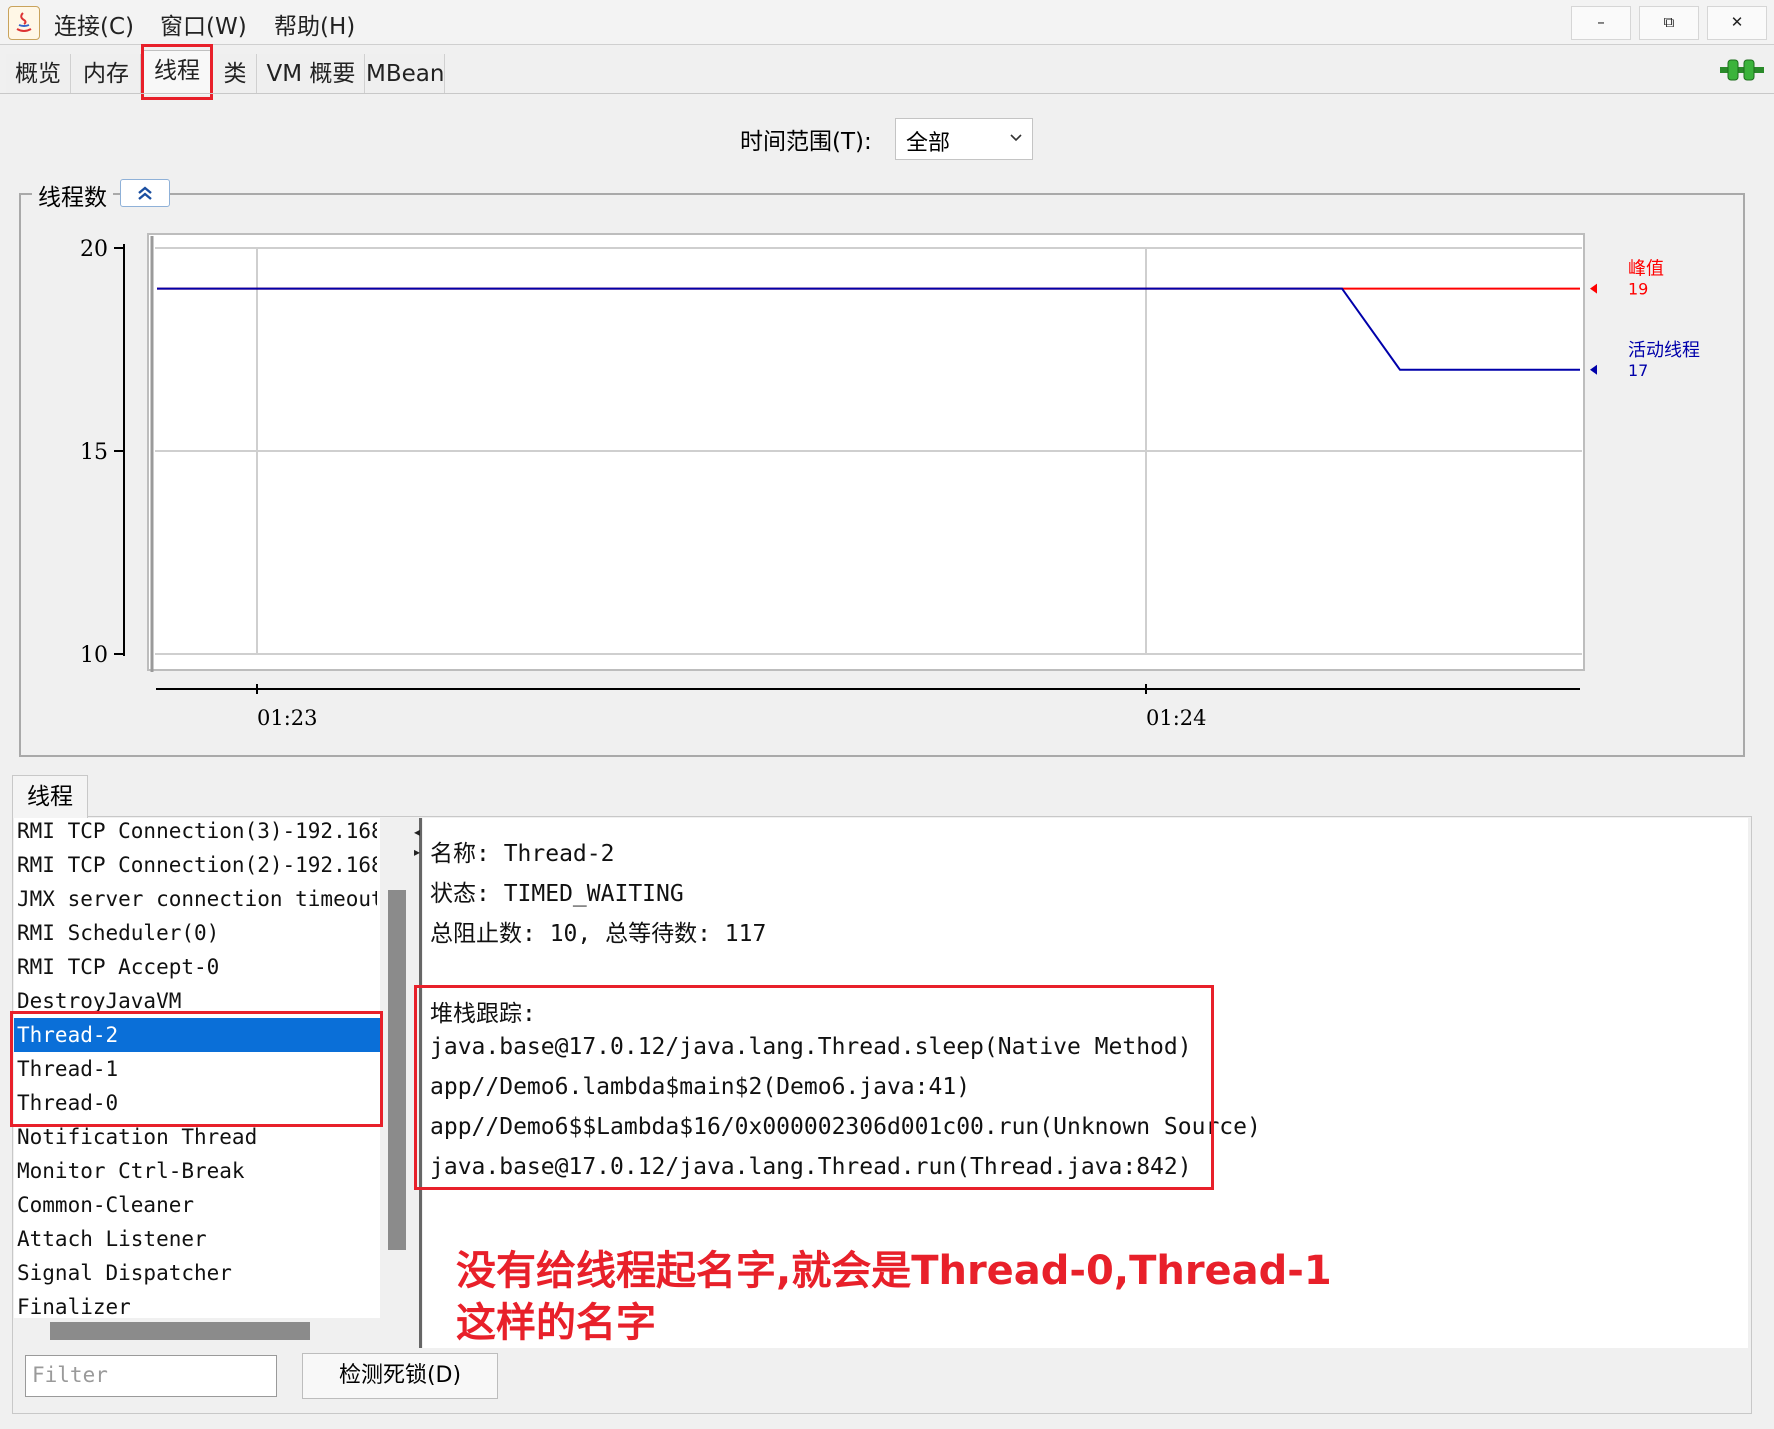 This screenshot has height=1429, width=1774. What do you see at coordinates (72, 195) in the screenshot?
I see `chart-panel-title: 线程数` at bounding box center [72, 195].